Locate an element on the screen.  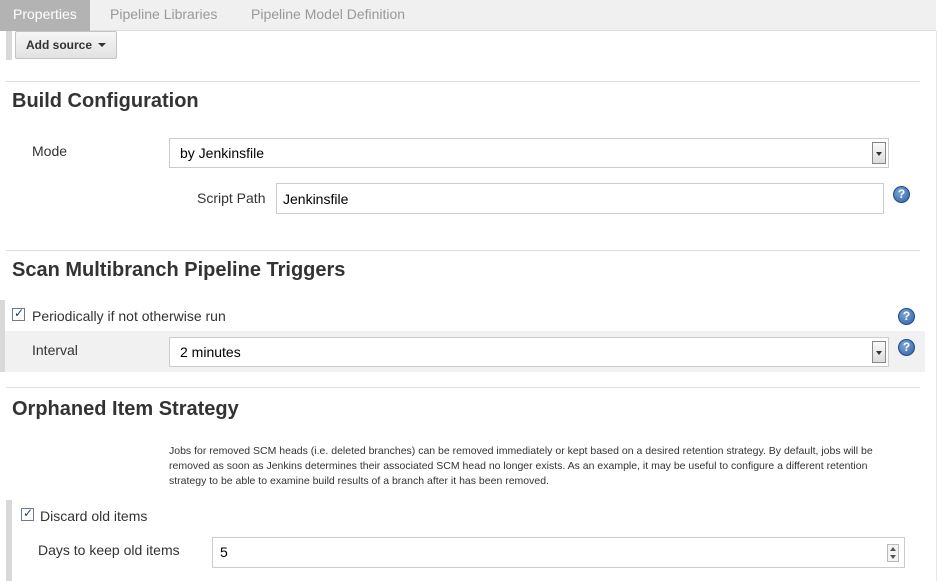
periodic-checkbox: ✓ is located at coordinates (18, 313).